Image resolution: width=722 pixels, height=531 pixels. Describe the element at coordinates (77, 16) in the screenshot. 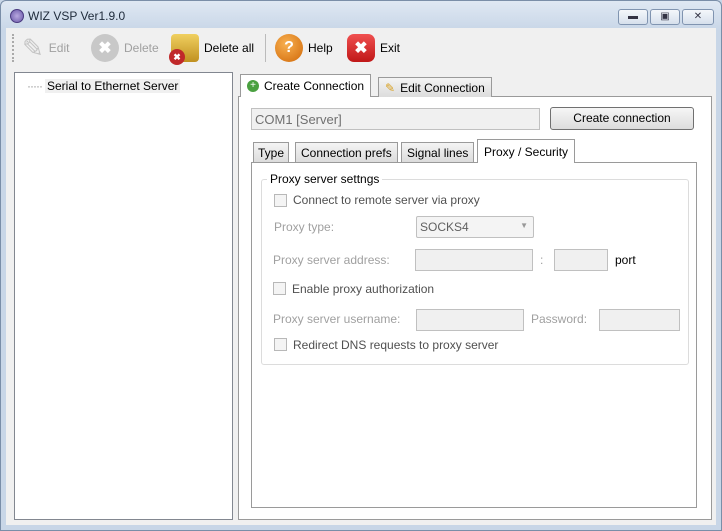

I see `window-title: WIZ VSP Ver1.9.0` at that location.